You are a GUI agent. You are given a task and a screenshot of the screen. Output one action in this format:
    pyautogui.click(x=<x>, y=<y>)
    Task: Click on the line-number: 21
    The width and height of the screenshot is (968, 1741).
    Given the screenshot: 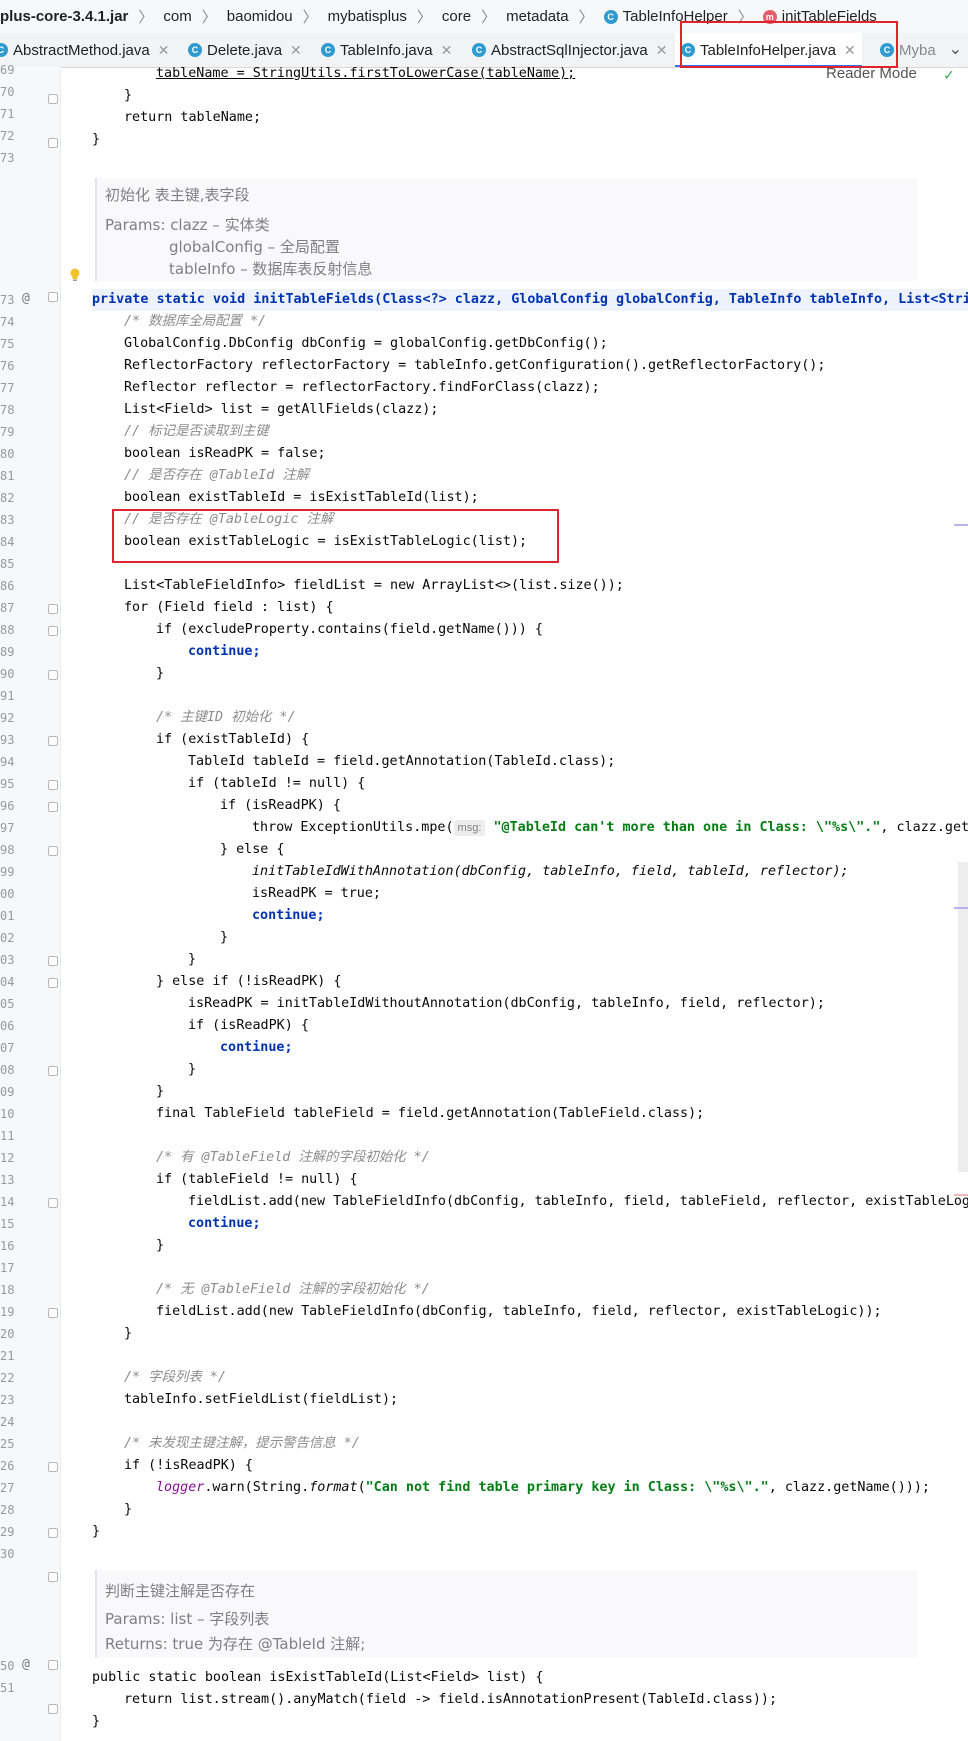 What is the action you would take?
    pyautogui.click(x=7, y=1356)
    